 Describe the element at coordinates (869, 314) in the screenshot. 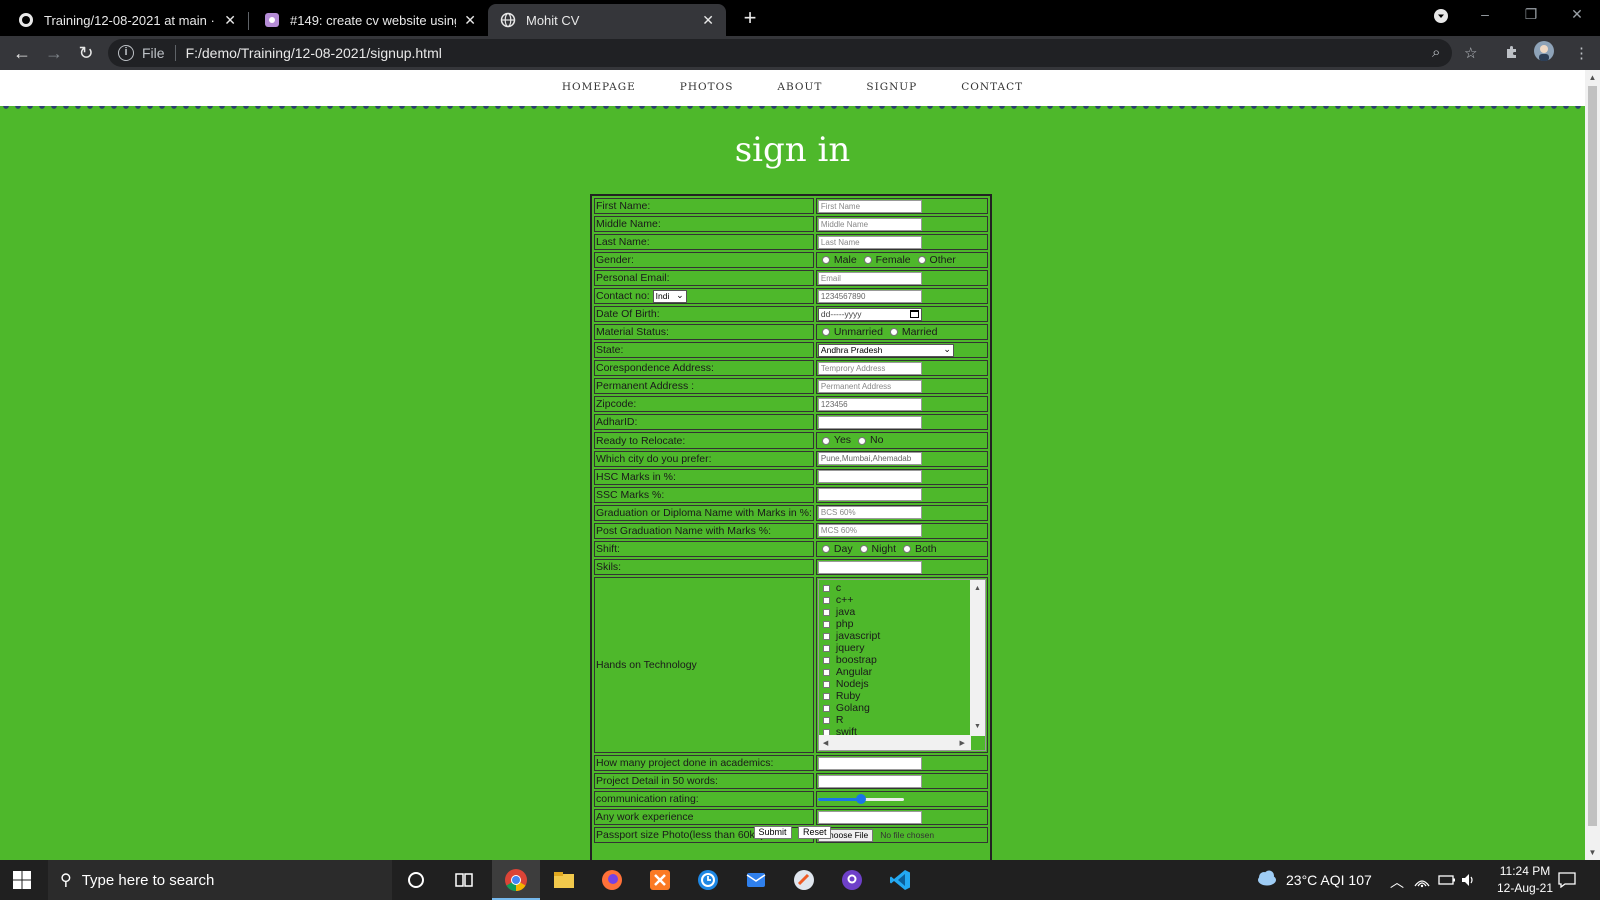

I see `dob-input: dd-----yyyy` at that location.